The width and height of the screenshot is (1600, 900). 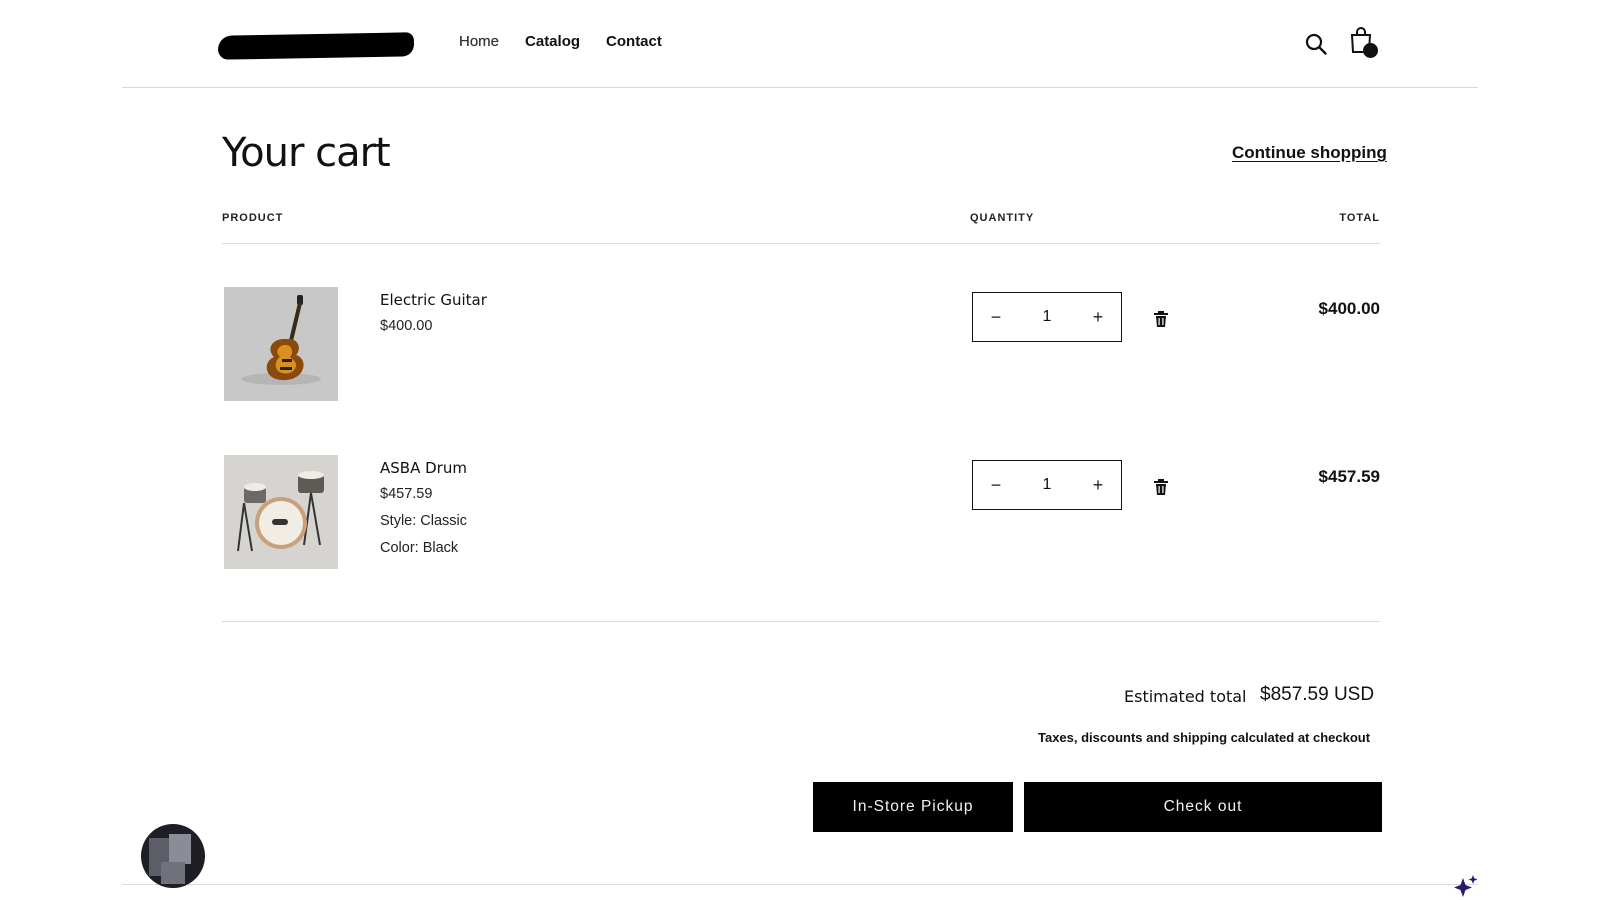 What do you see at coordinates (424, 521) in the screenshot?
I see `product-option-style: Style: Classic` at bounding box center [424, 521].